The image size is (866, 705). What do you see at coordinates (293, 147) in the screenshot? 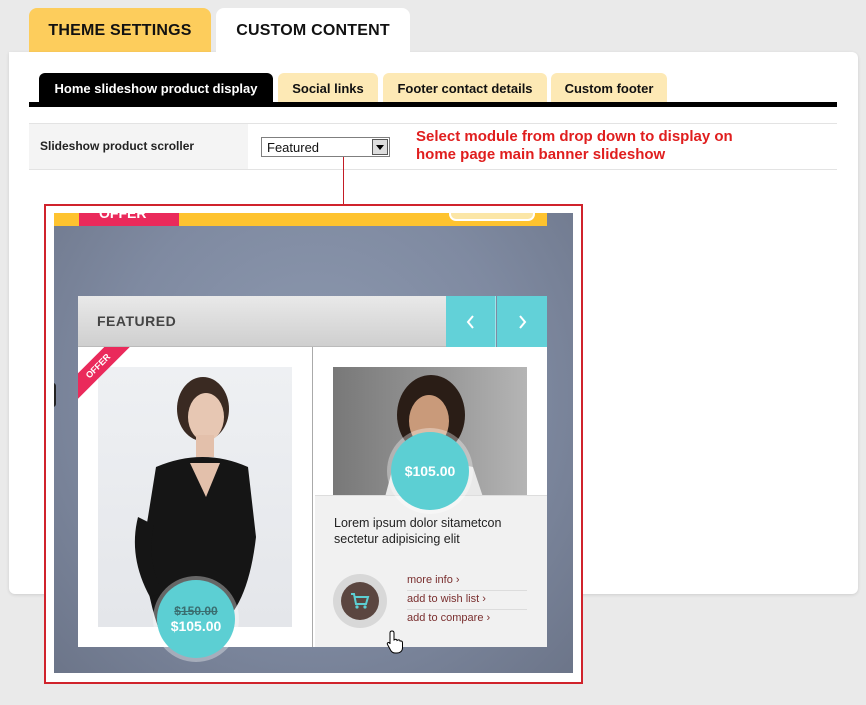
I see `select-value: Featured` at bounding box center [293, 147].